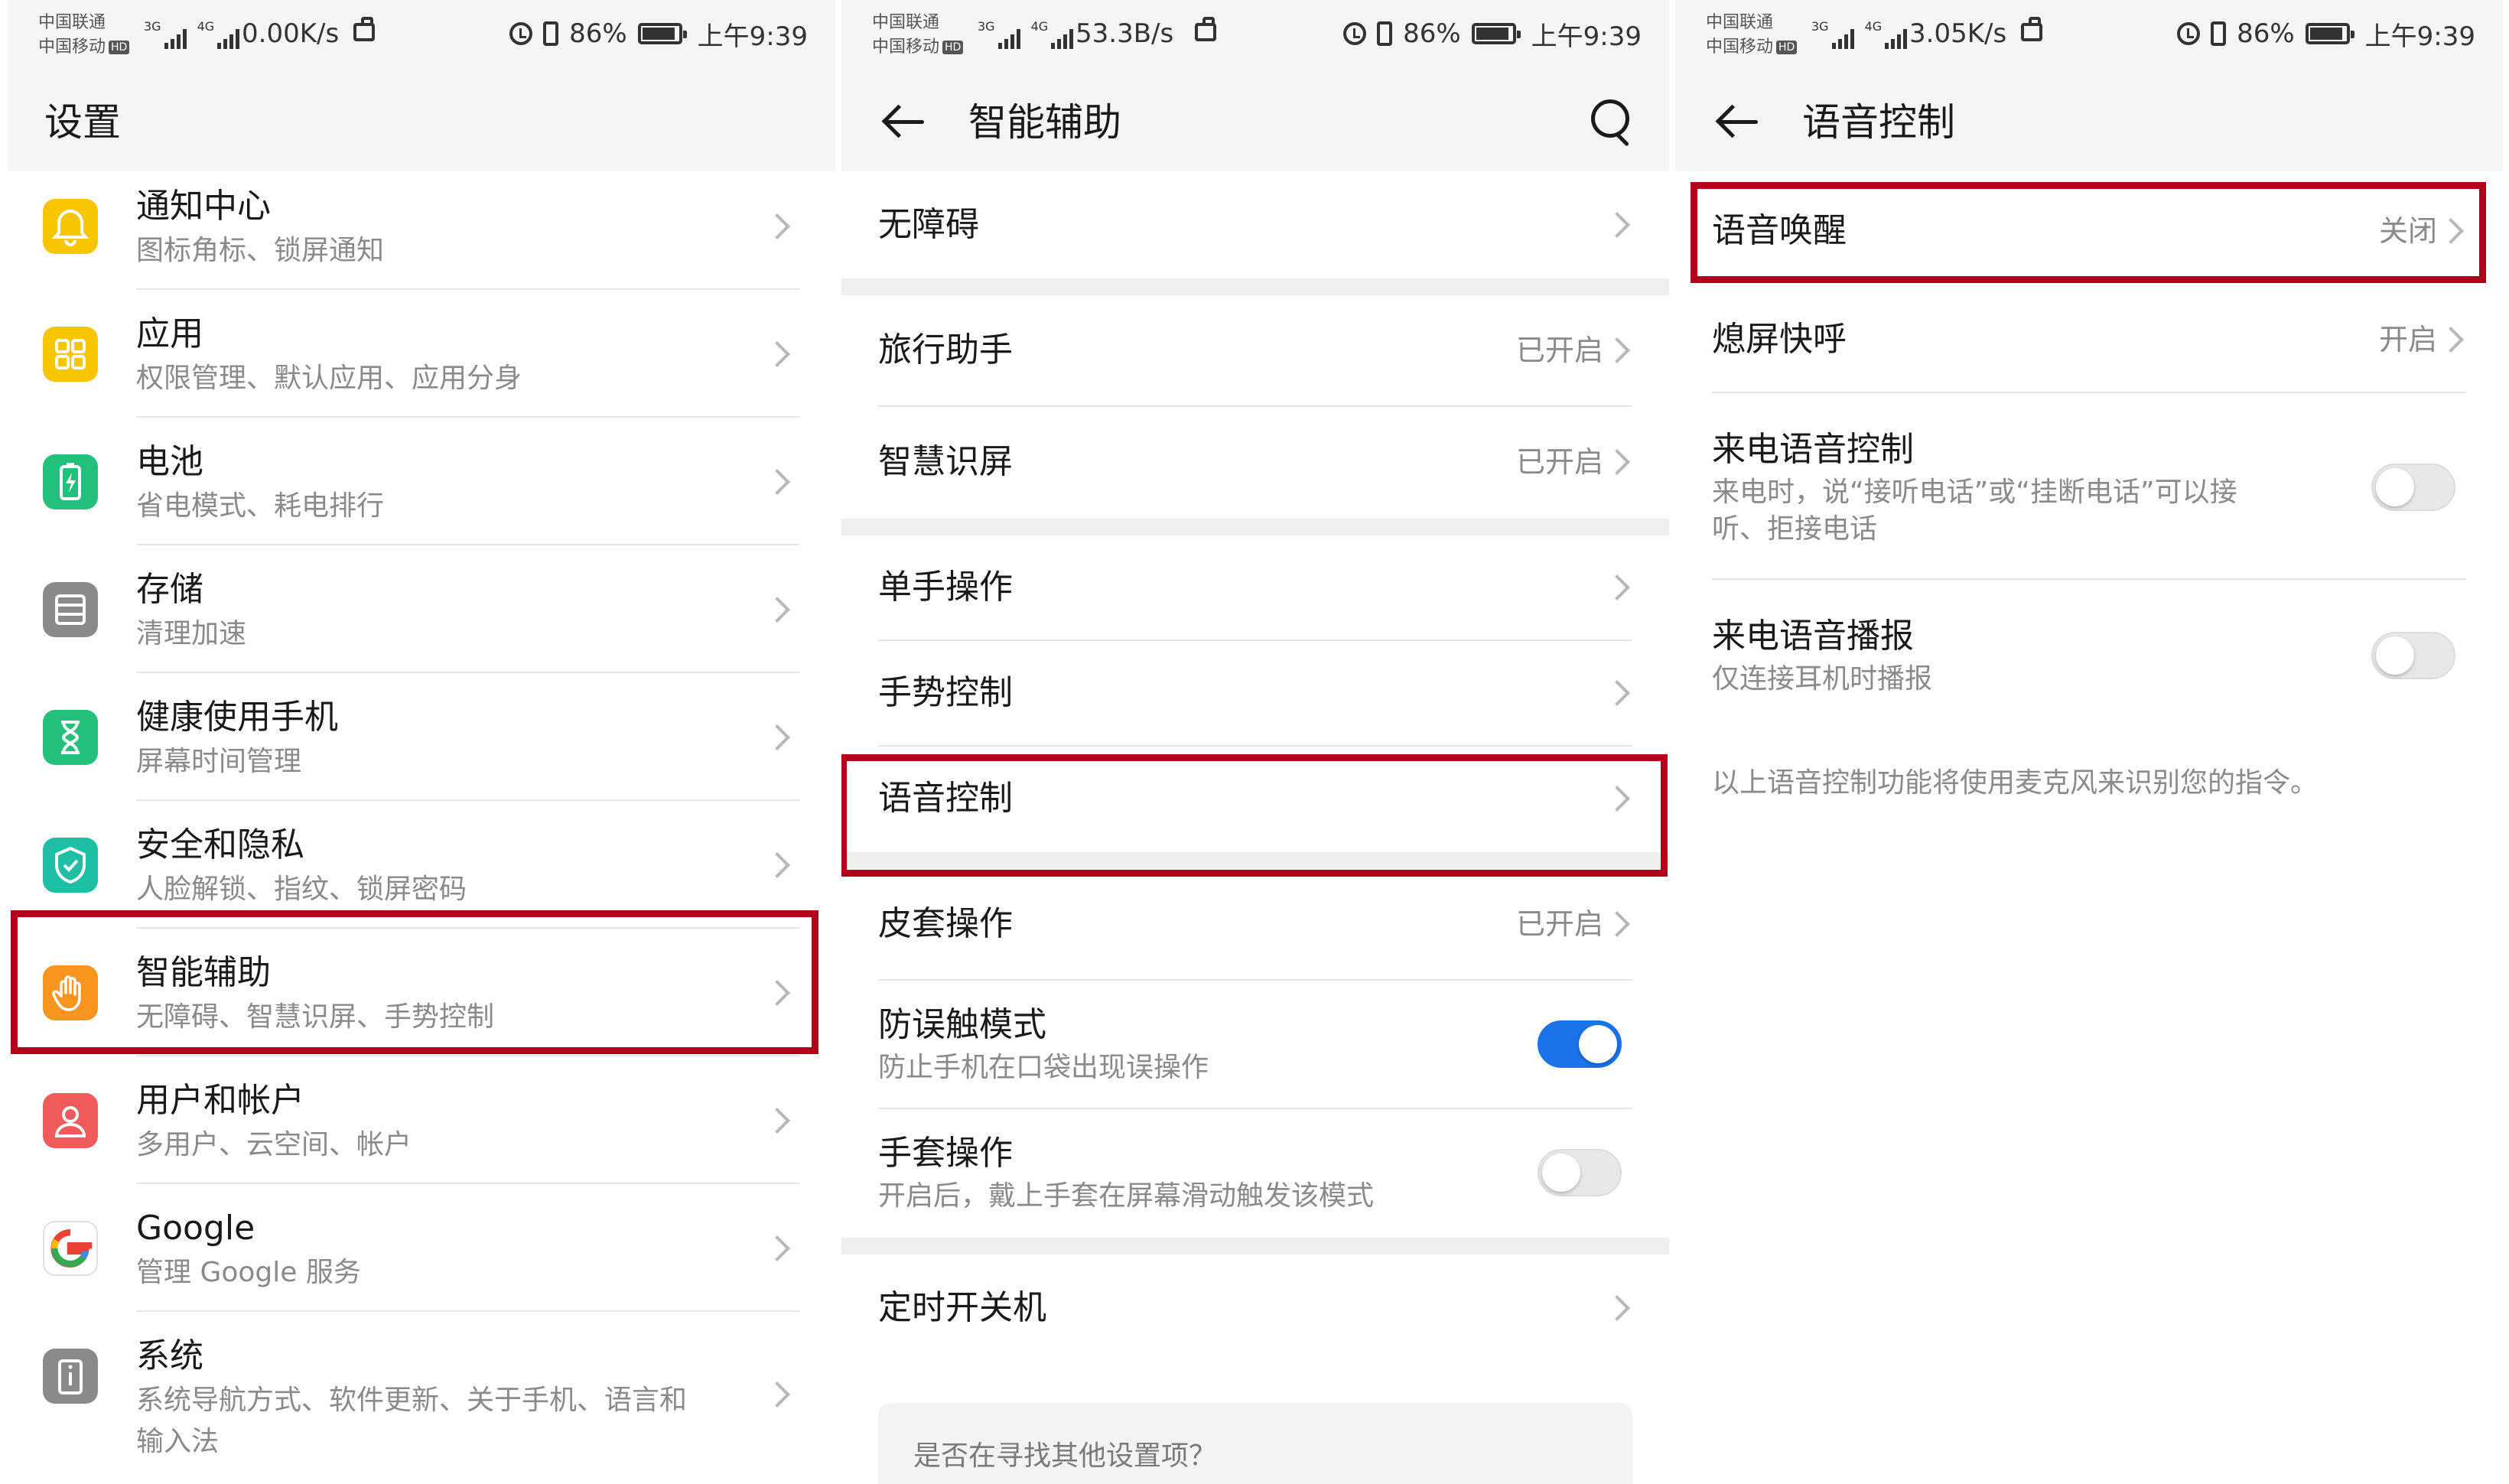  I want to click on item-label: 防误触模式, so click(962, 1024).